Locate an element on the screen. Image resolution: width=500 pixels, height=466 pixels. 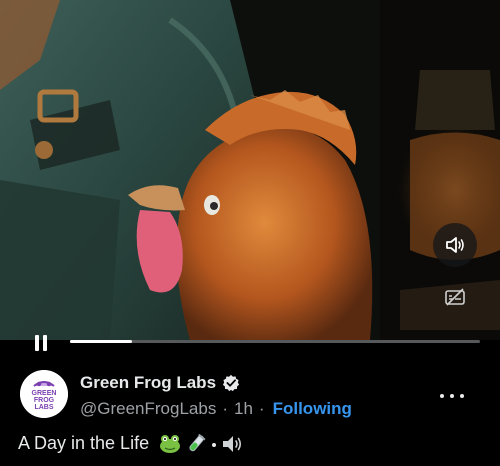
svg-text: LABS is located at coordinates (43, 407).